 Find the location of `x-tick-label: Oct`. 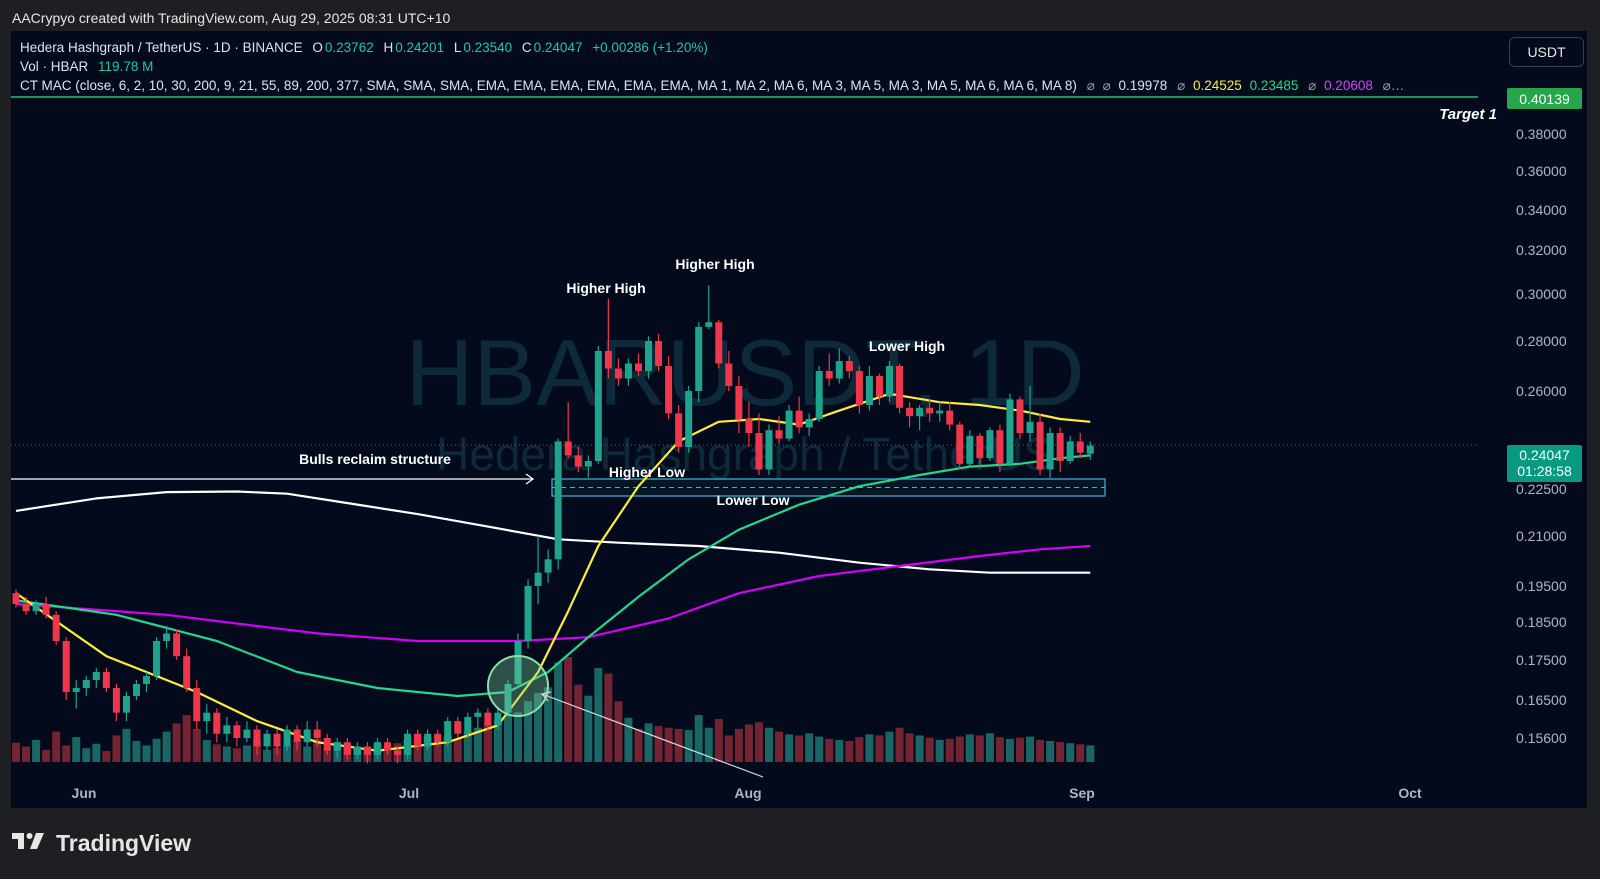

x-tick-label: Oct is located at coordinates (1410, 793).